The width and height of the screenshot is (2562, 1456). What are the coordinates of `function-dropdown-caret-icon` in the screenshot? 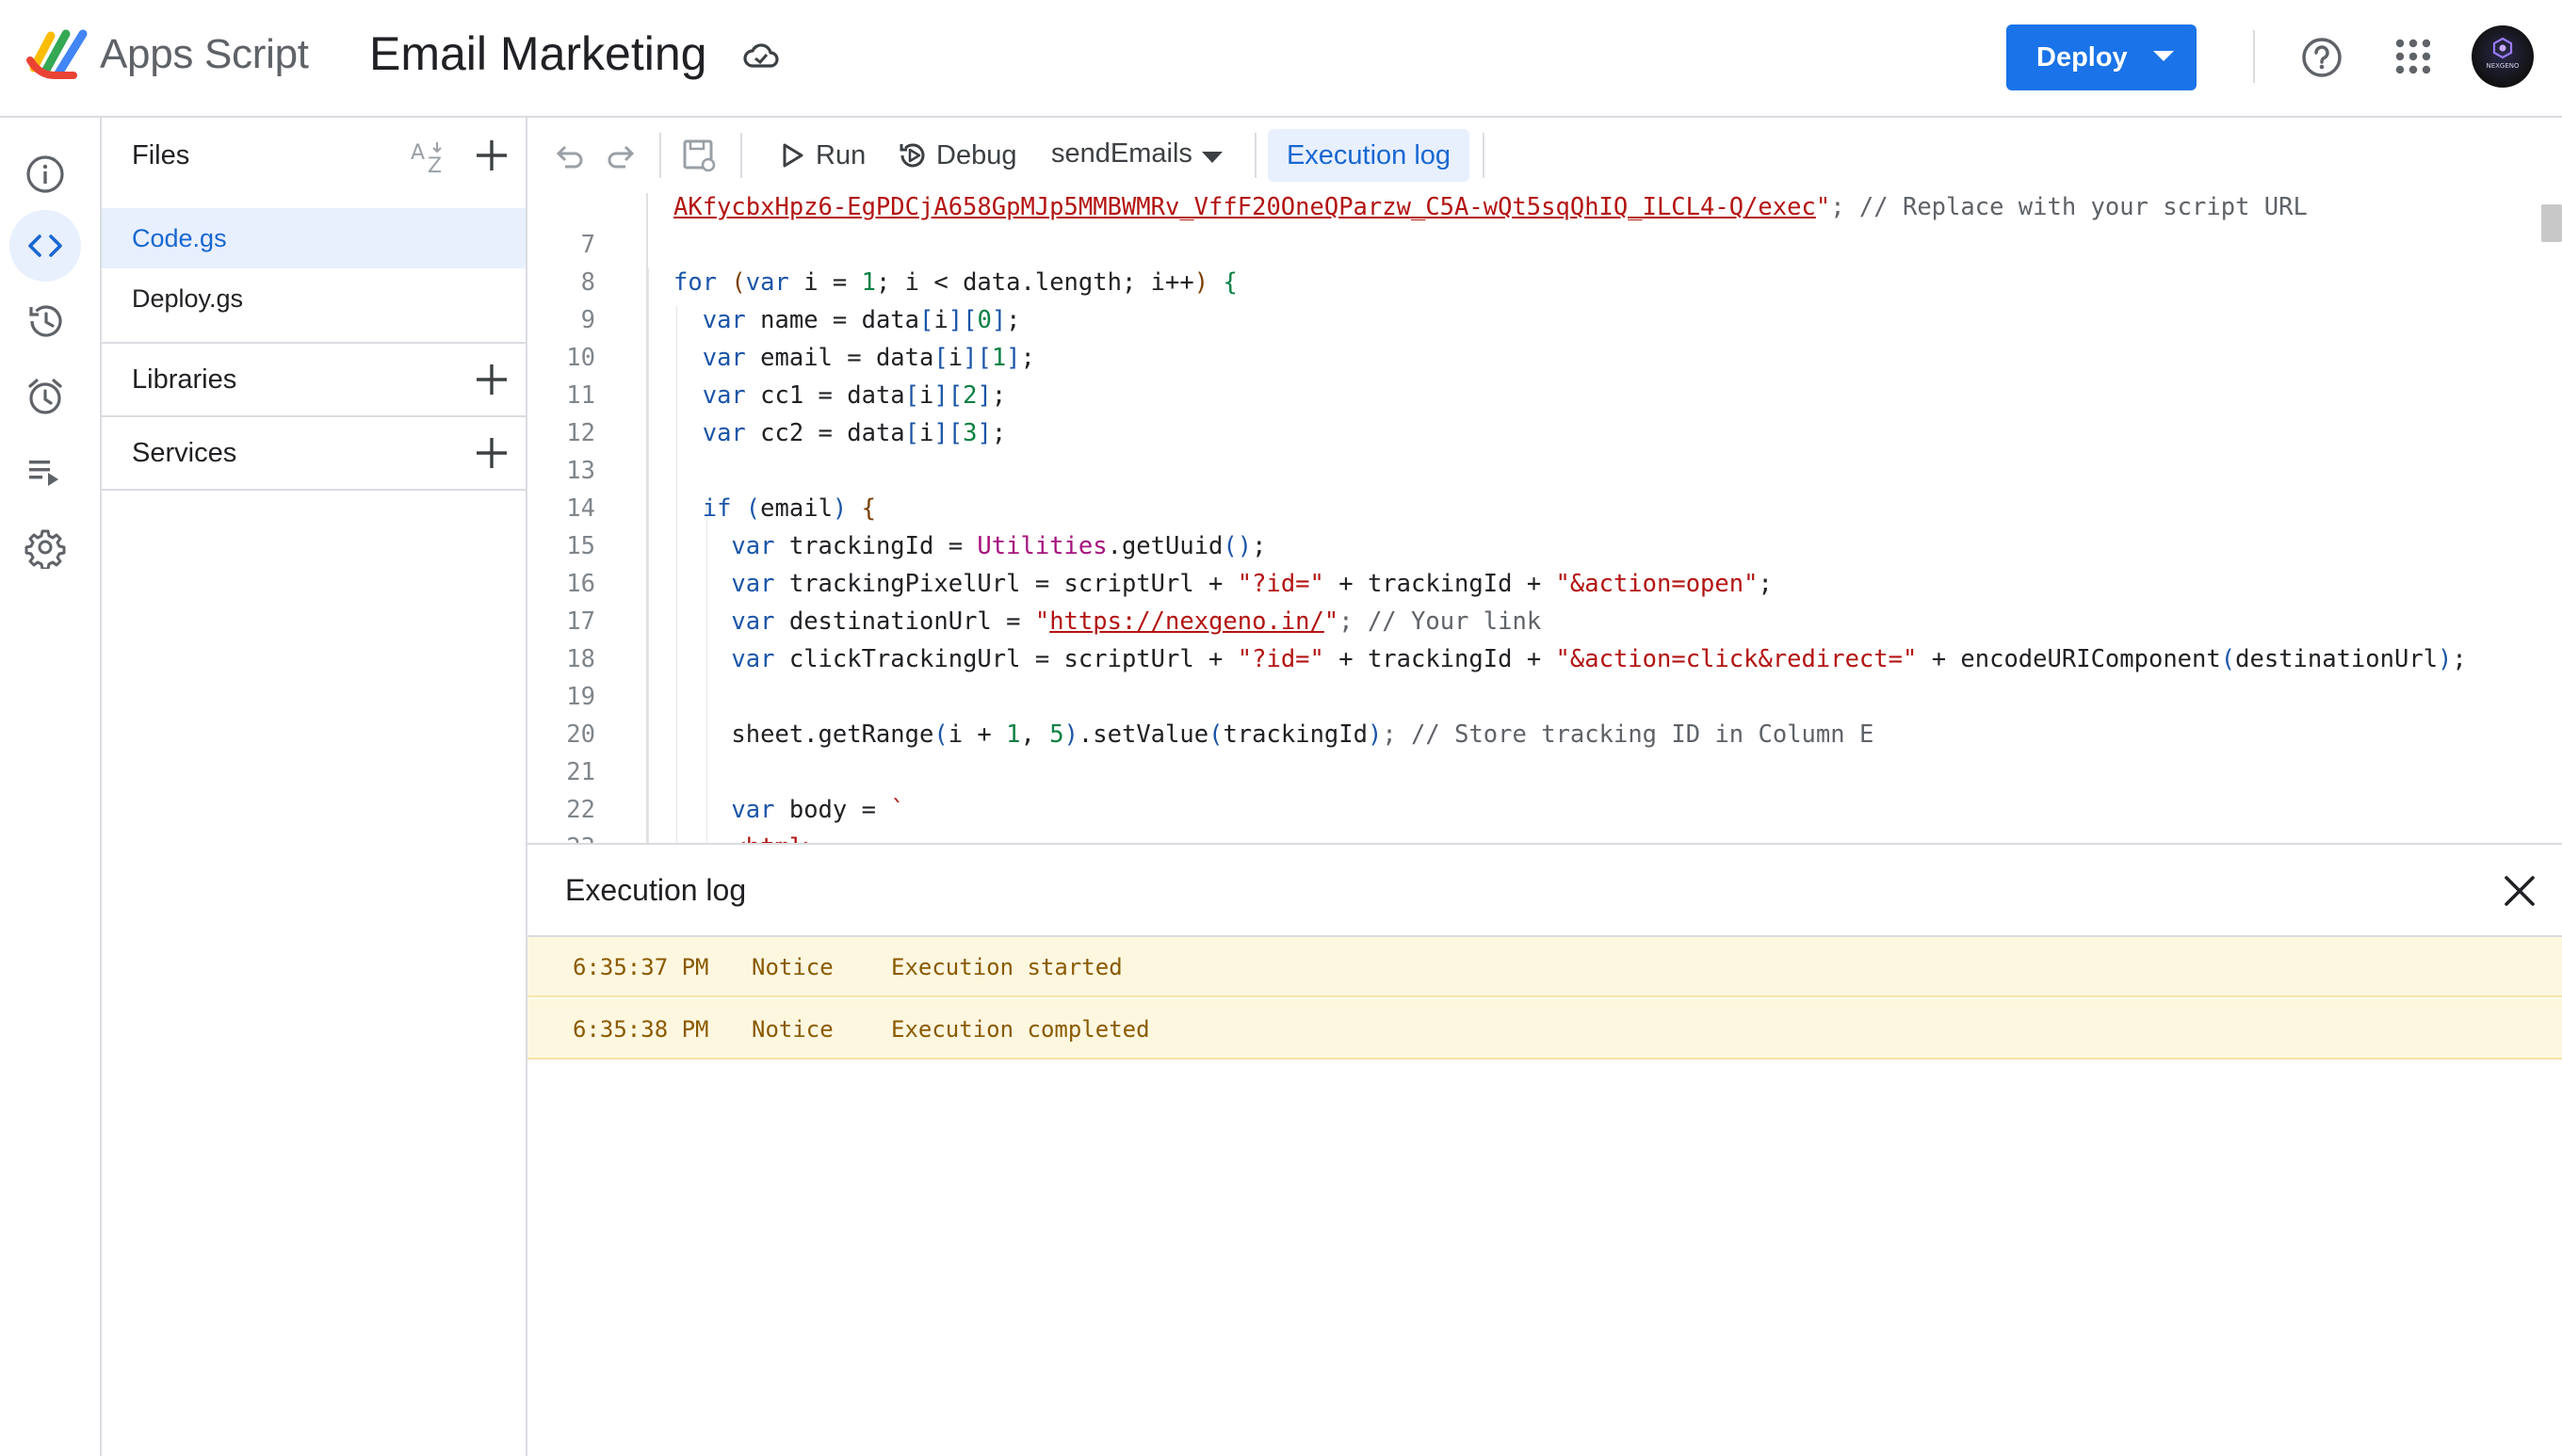 It's located at (1212, 157).